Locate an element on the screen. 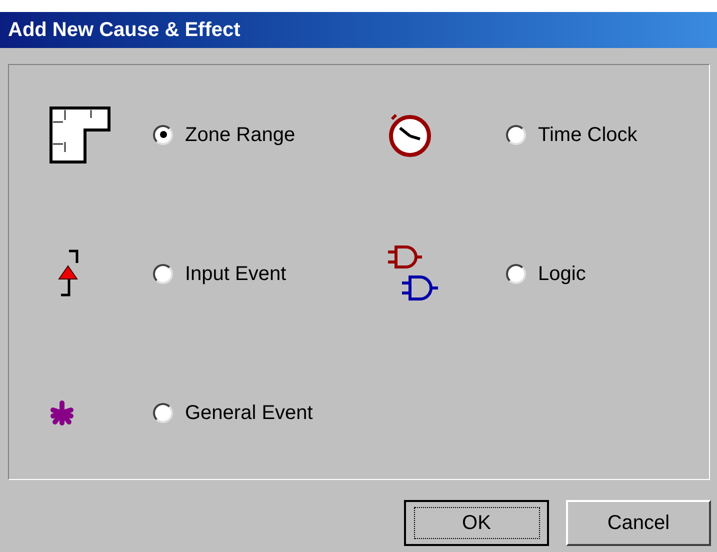 The height and width of the screenshot is (552, 717). radio-option: Zone Range is located at coordinates (224, 135).